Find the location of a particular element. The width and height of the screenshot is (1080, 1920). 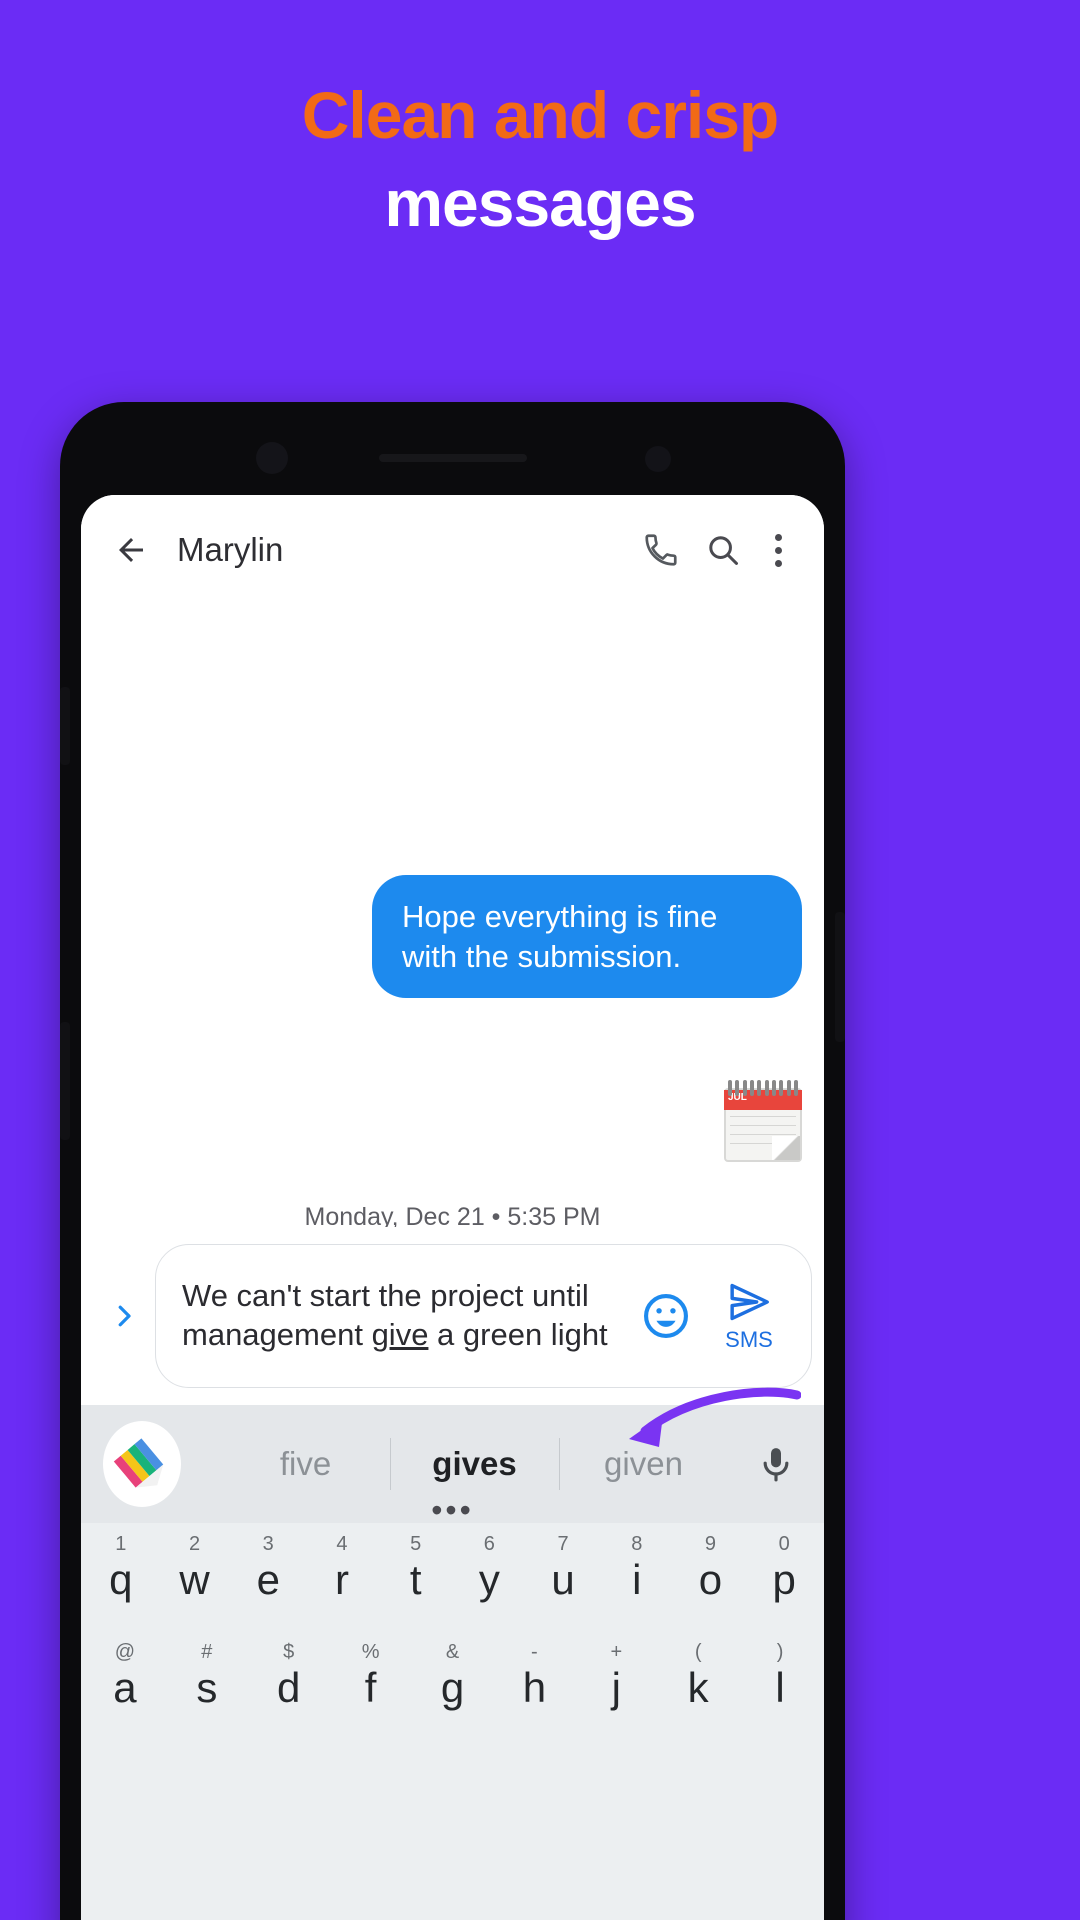

key-secondary-label: 7 is located at coordinates (563, 1544).